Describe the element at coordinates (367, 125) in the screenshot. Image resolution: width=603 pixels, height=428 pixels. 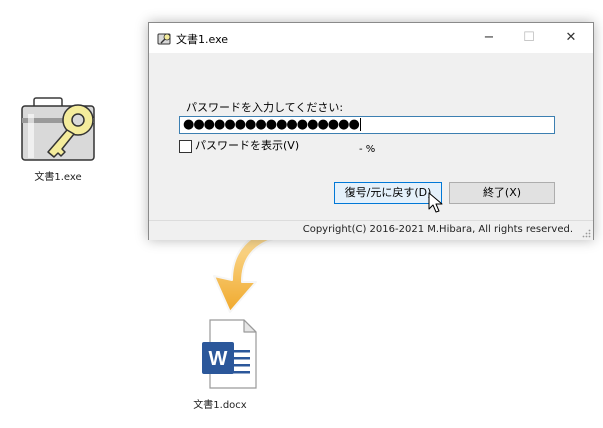
I see `password-input: ●●●●●●●●●●●●●●●●●` at that location.